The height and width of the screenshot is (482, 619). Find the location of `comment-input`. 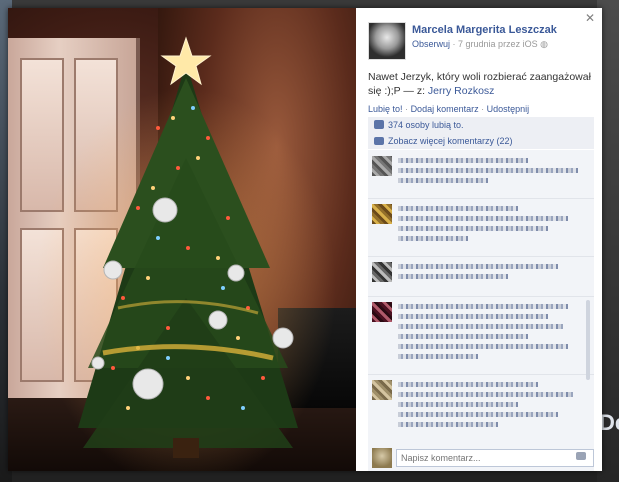

comment-input is located at coordinates (495, 458).